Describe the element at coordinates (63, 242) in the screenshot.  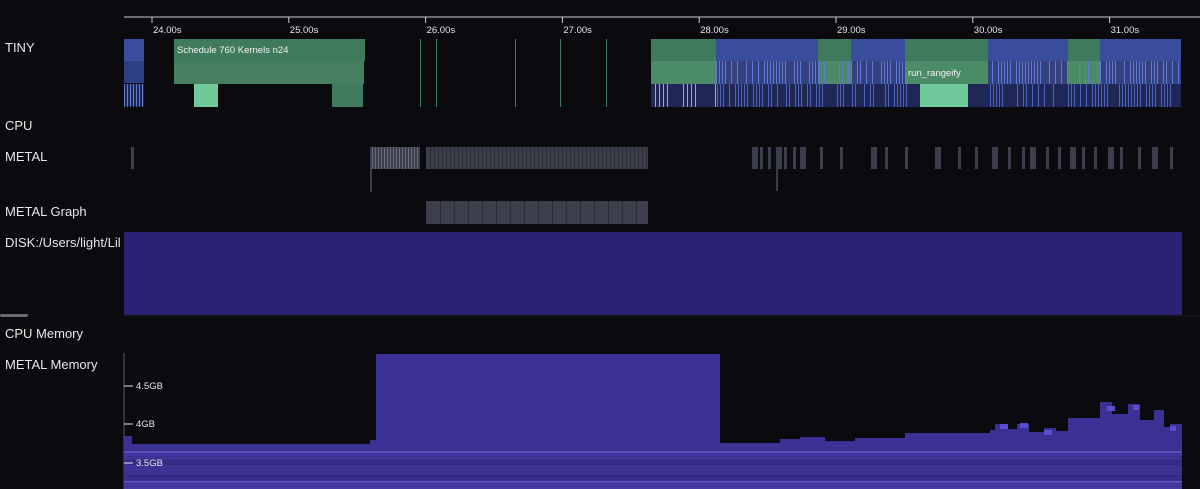
I see `track-label-disk: DISK:/Users/light/Lil` at that location.